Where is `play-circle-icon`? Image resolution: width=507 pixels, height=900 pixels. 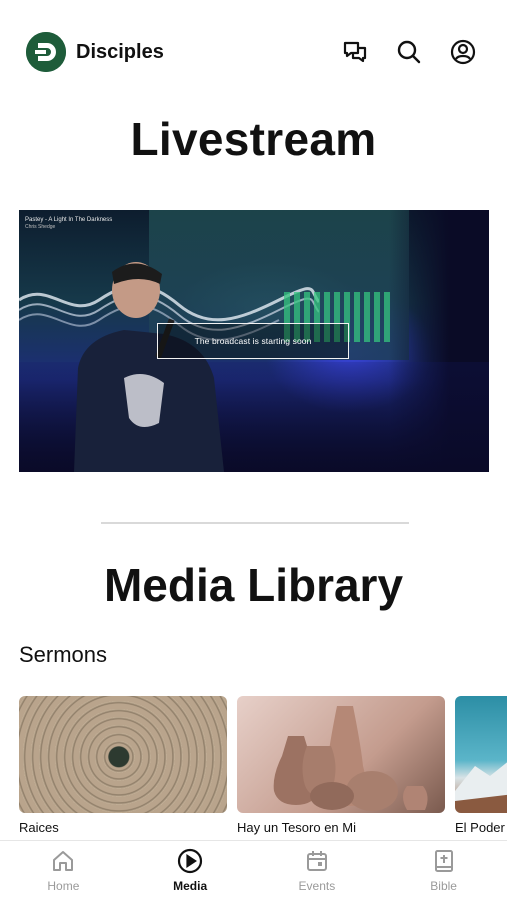 play-circle-icon is located at coordinates (190, 861).